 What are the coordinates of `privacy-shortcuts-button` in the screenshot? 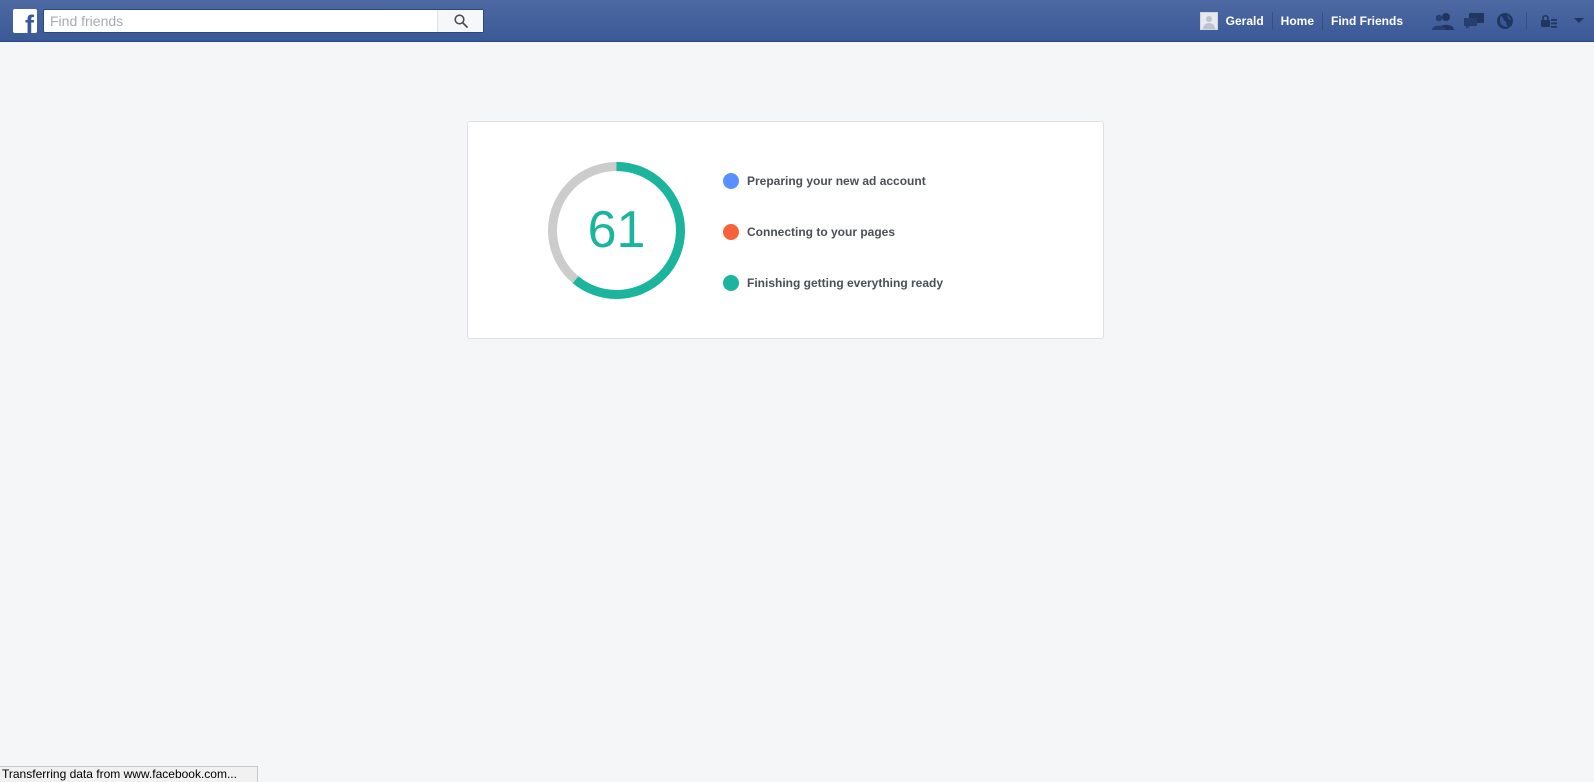 It's located at (1548, 21).